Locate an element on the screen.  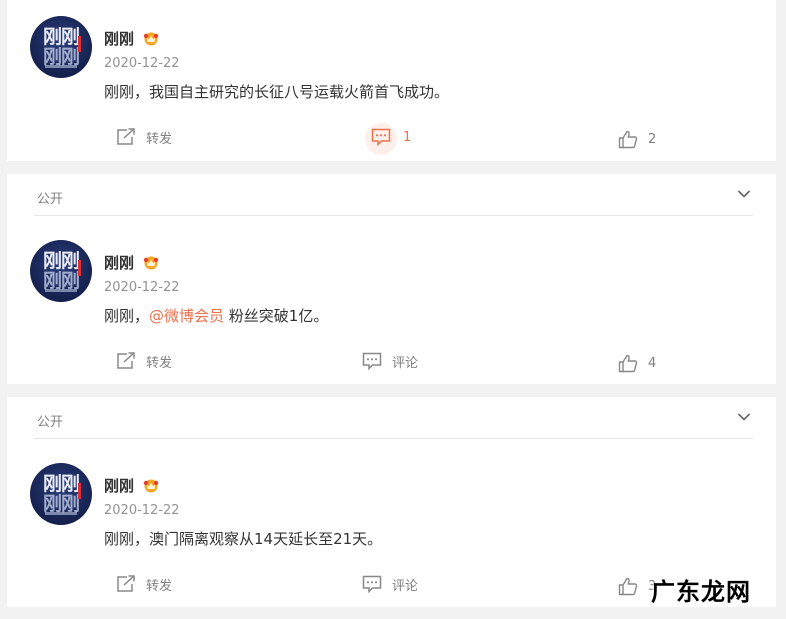
post-content: 刚刚，澳门隔离观察从14天延长至21天。 is located at coordinates (243, 539).